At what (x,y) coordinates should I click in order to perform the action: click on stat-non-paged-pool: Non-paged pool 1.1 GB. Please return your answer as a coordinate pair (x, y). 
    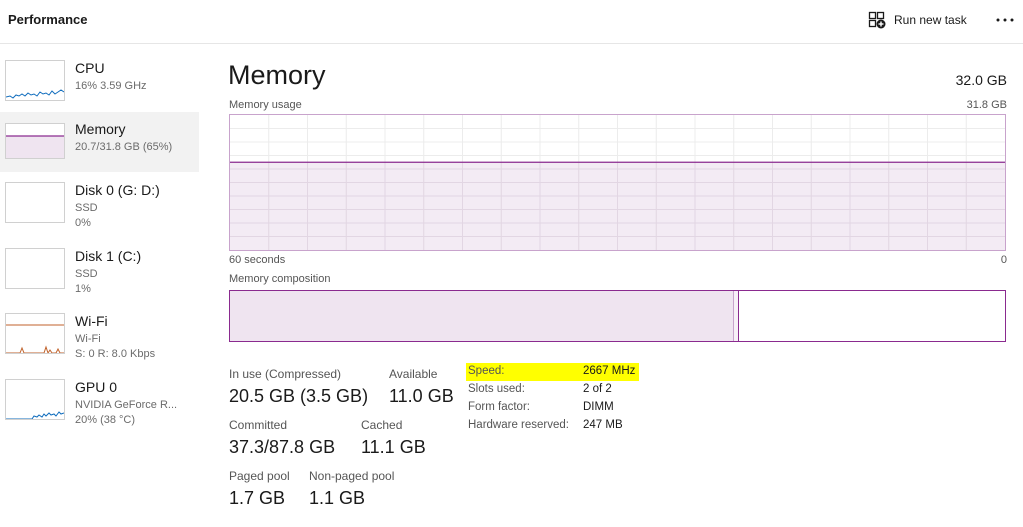
    Looking at the image, I should click on (351, 489).